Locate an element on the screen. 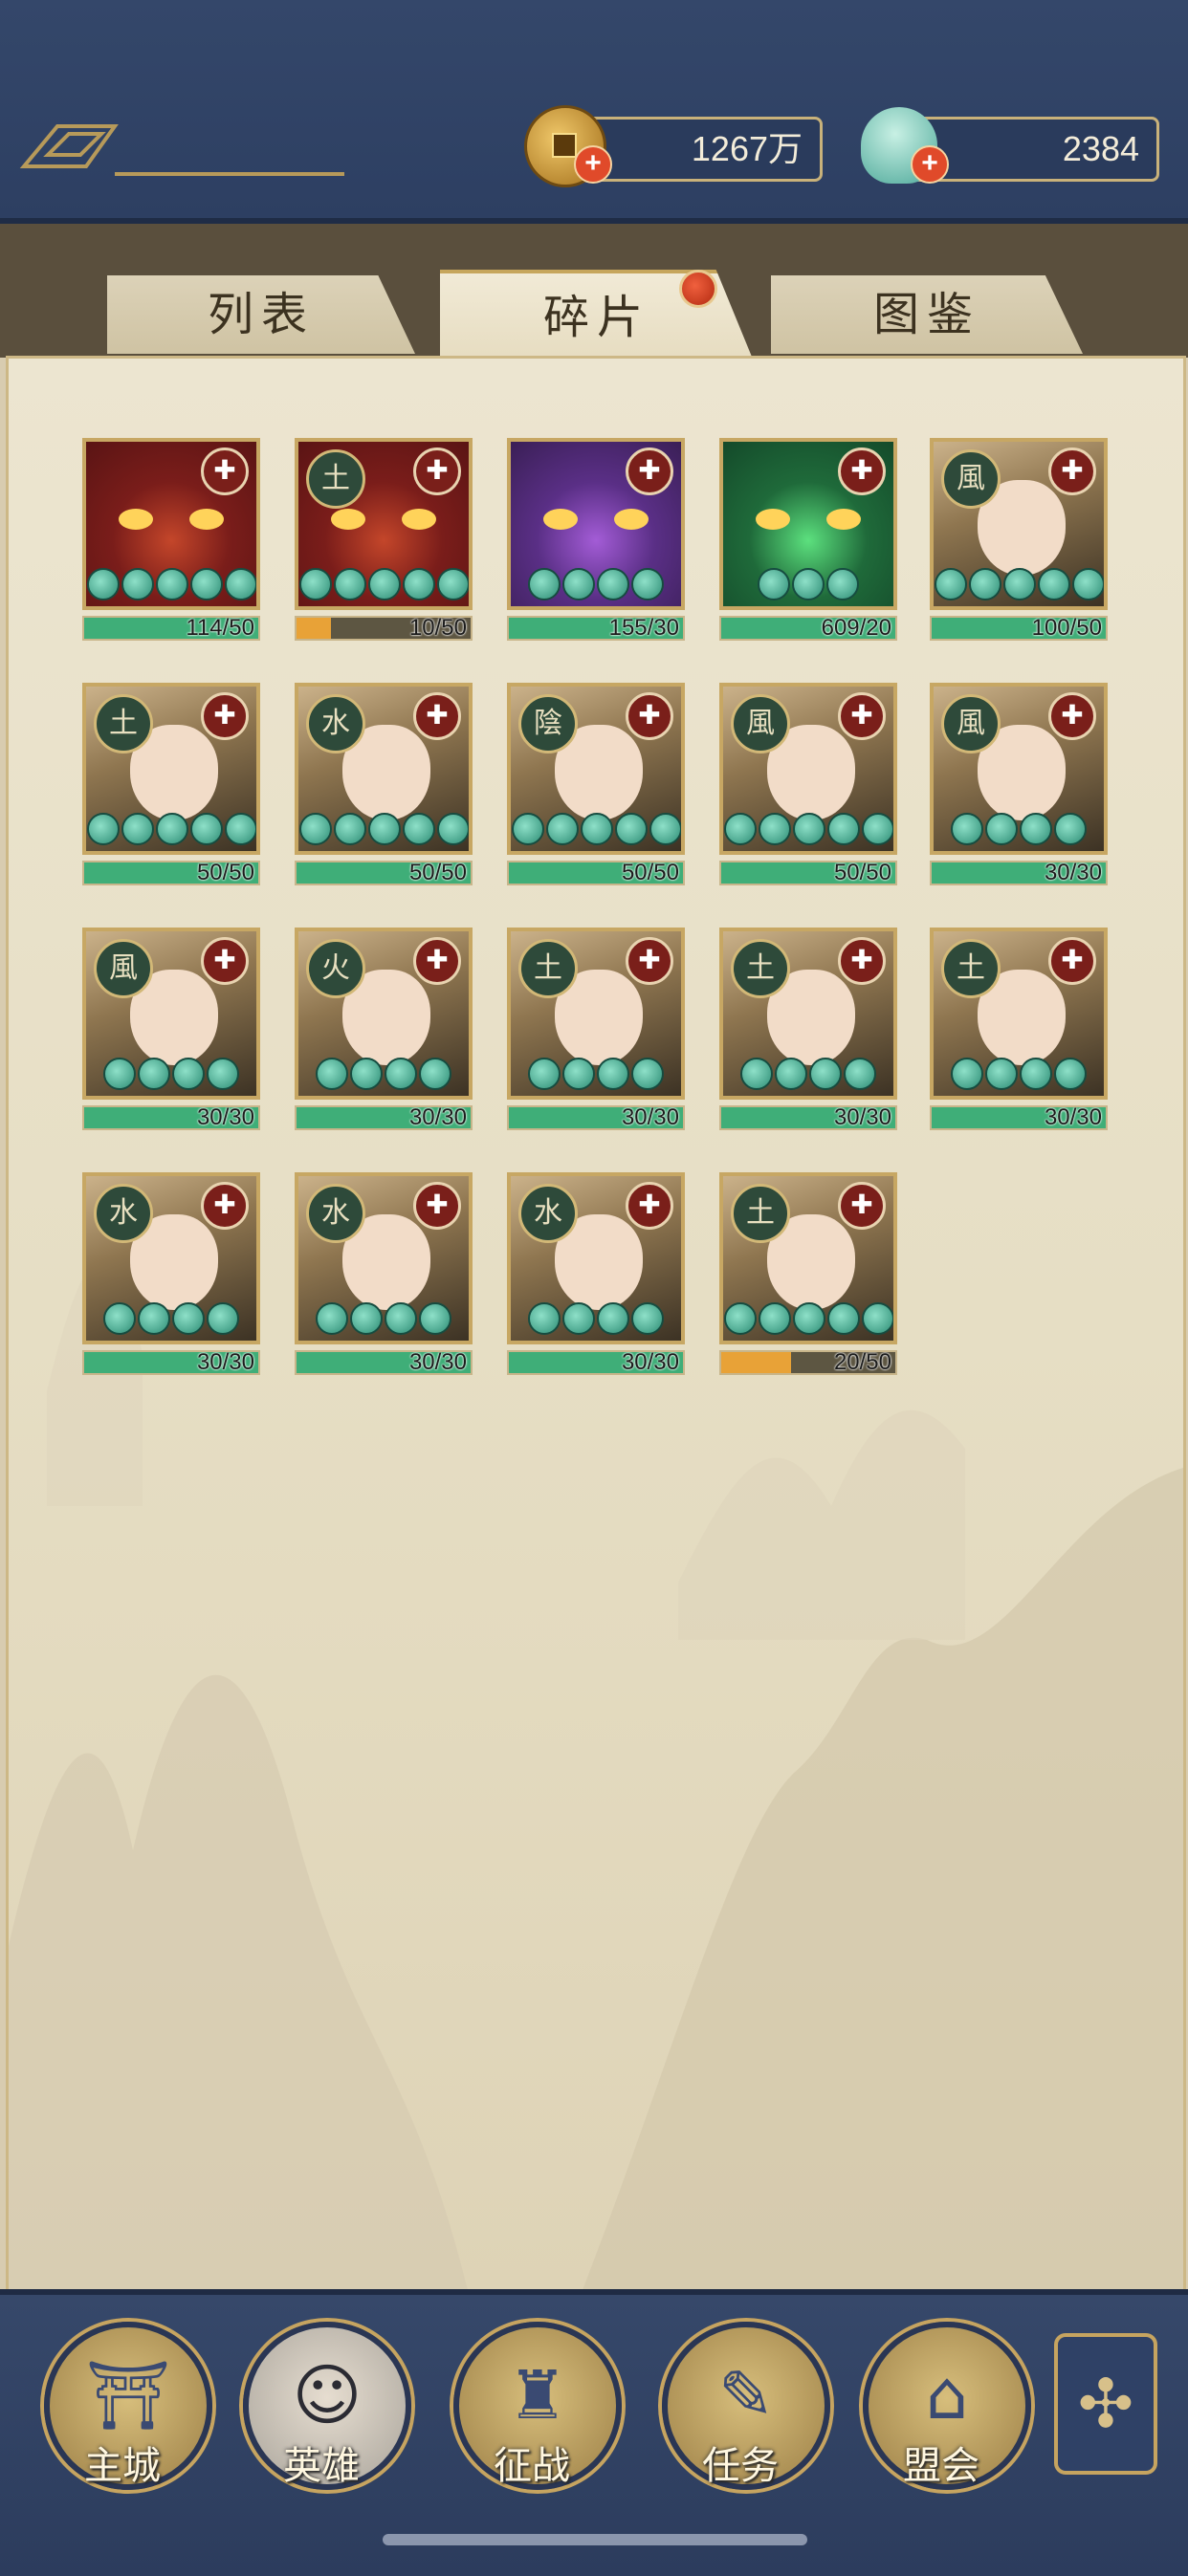  add-coins-icon: + is located at coordinates (593, 164).